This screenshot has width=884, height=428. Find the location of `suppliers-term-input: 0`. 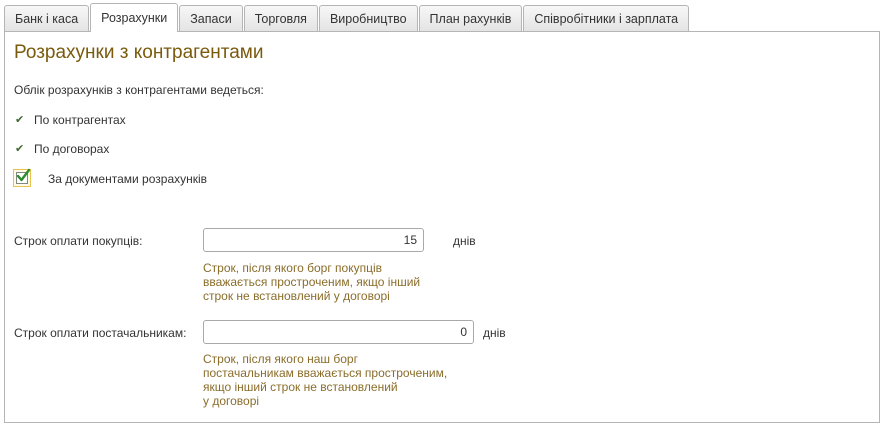

suppliers-term-input: 0 is located at coordinates (338, 332).